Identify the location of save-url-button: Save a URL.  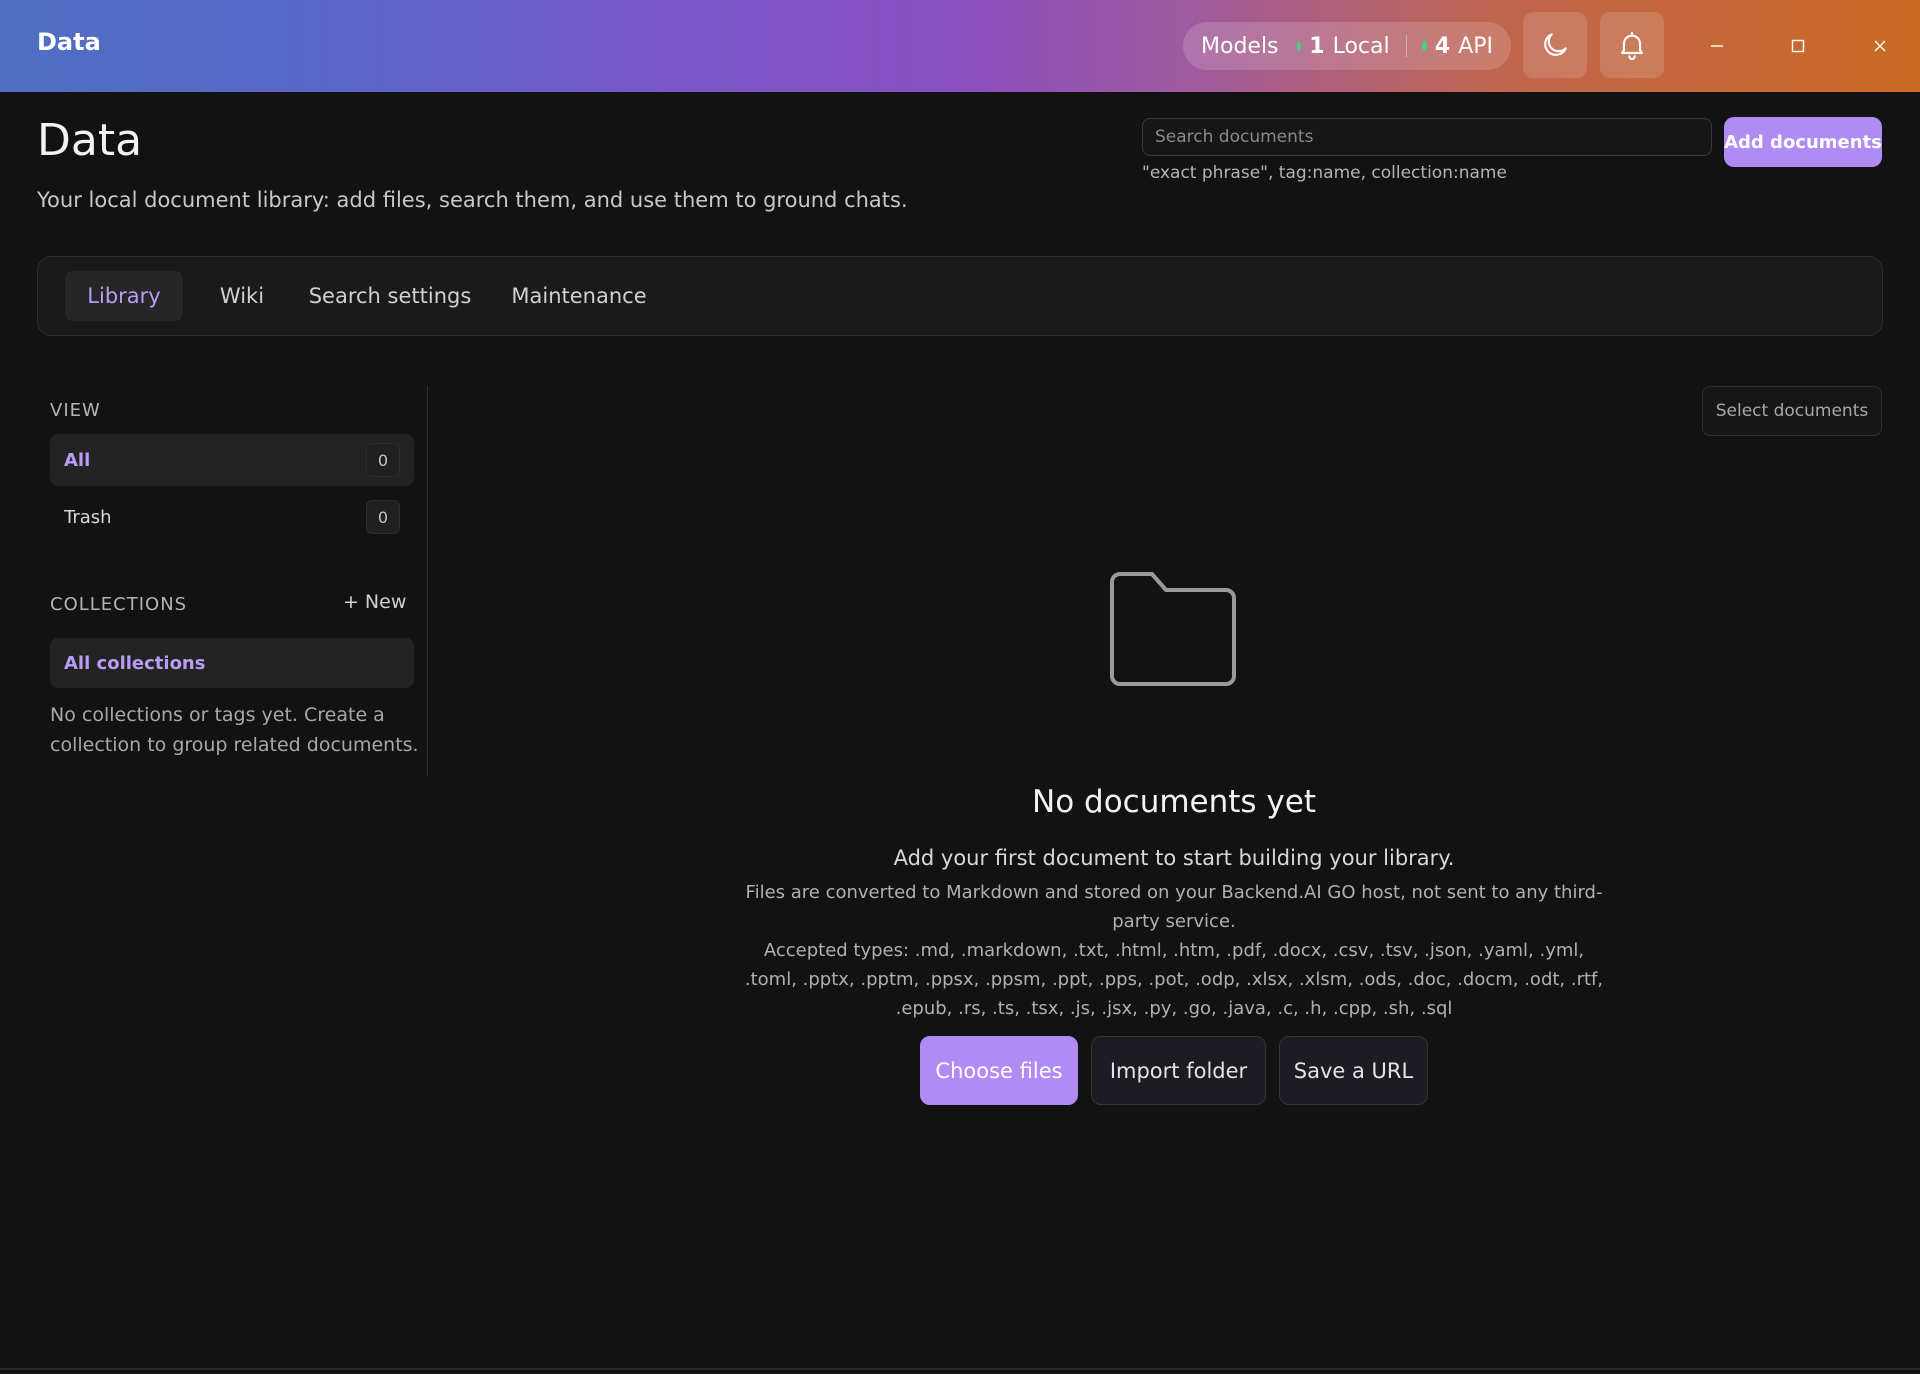
(1353, 1070).